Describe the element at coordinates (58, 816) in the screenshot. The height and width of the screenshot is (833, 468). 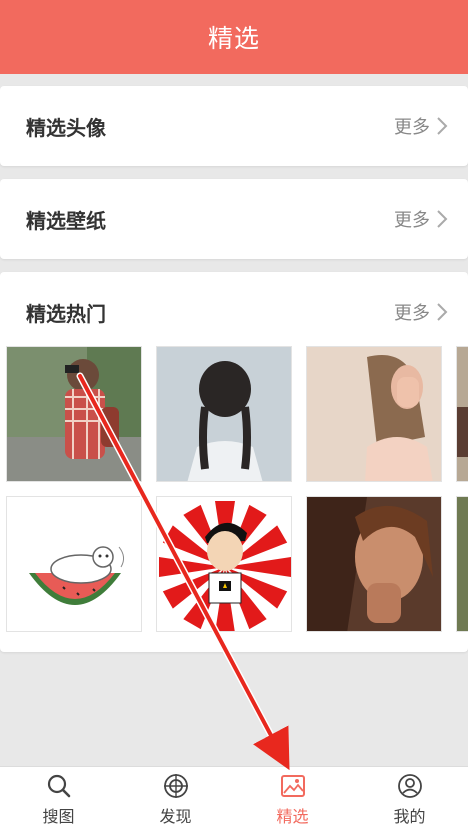
I see `tab-label: 搜图` at that location.